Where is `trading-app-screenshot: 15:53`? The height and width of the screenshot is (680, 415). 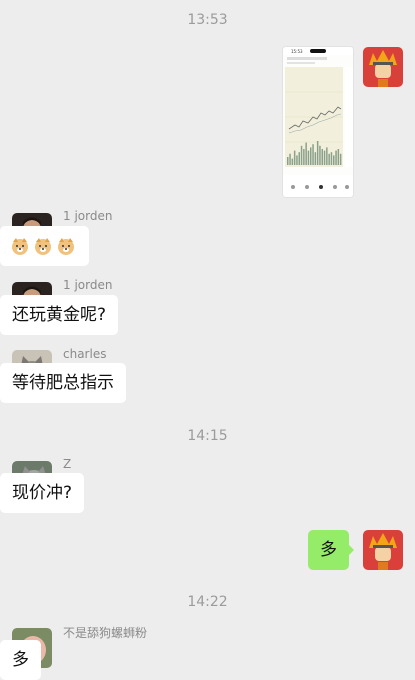 trading-app-screenshot: 15:53 is located at coordinates (318, 122).